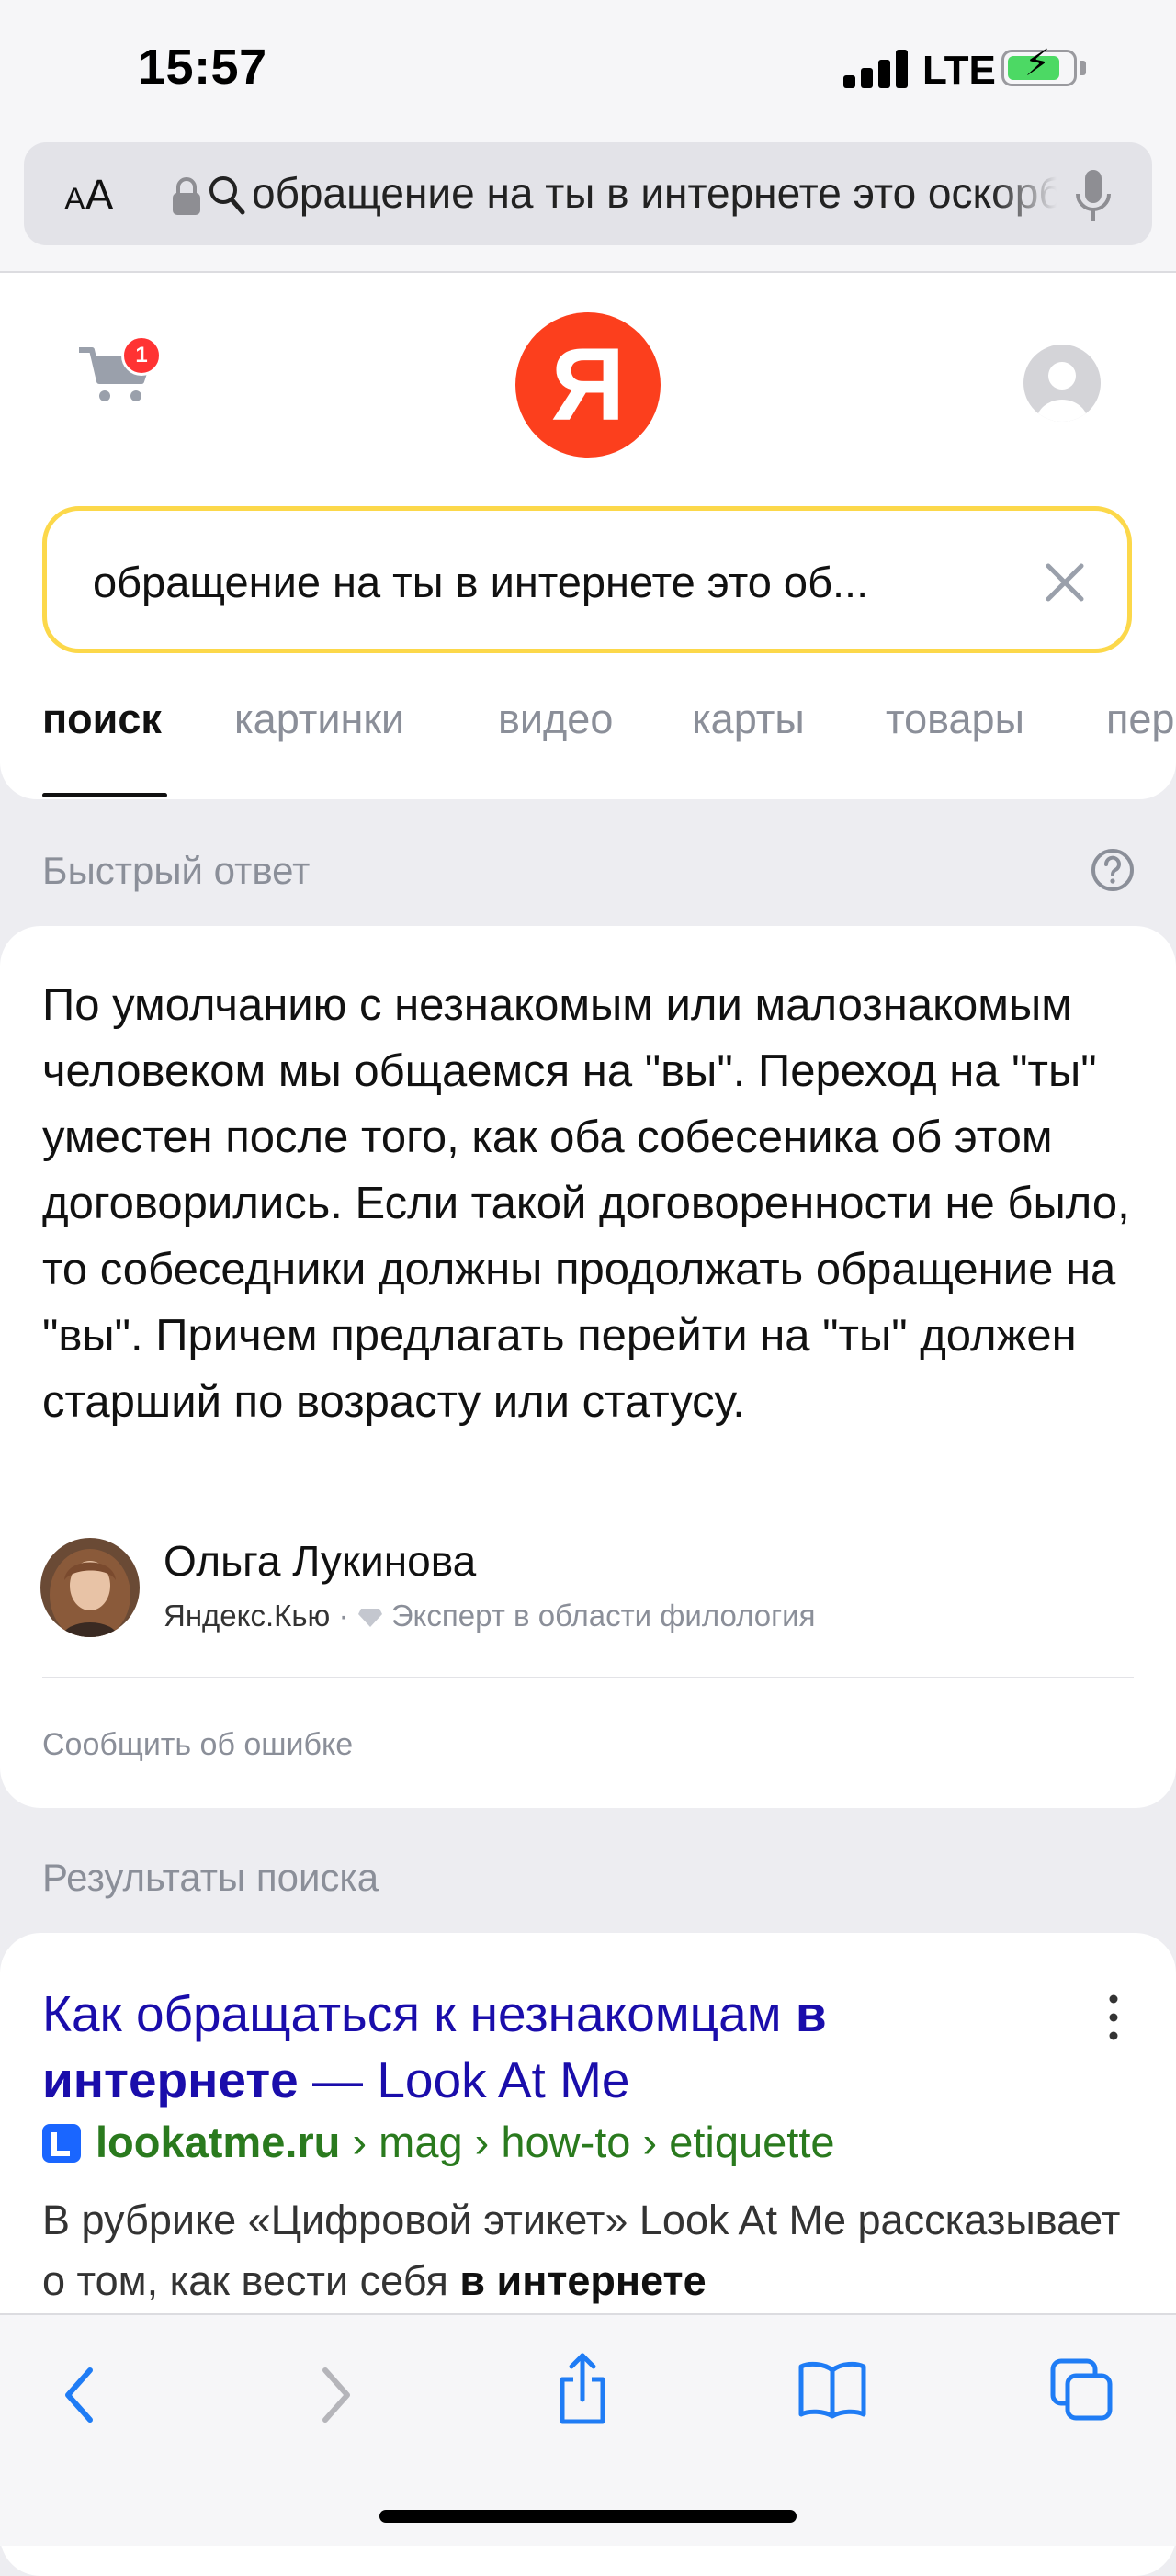  I want to click on author-expertise: Эксперт в области филология, so click(603, 1616).